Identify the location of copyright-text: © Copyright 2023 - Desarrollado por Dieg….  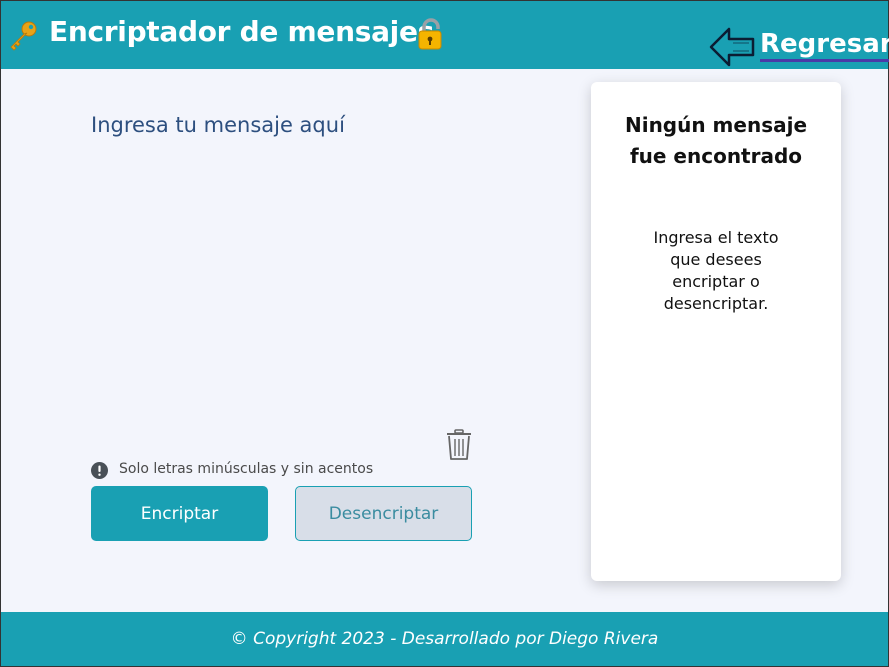
(444, 639).